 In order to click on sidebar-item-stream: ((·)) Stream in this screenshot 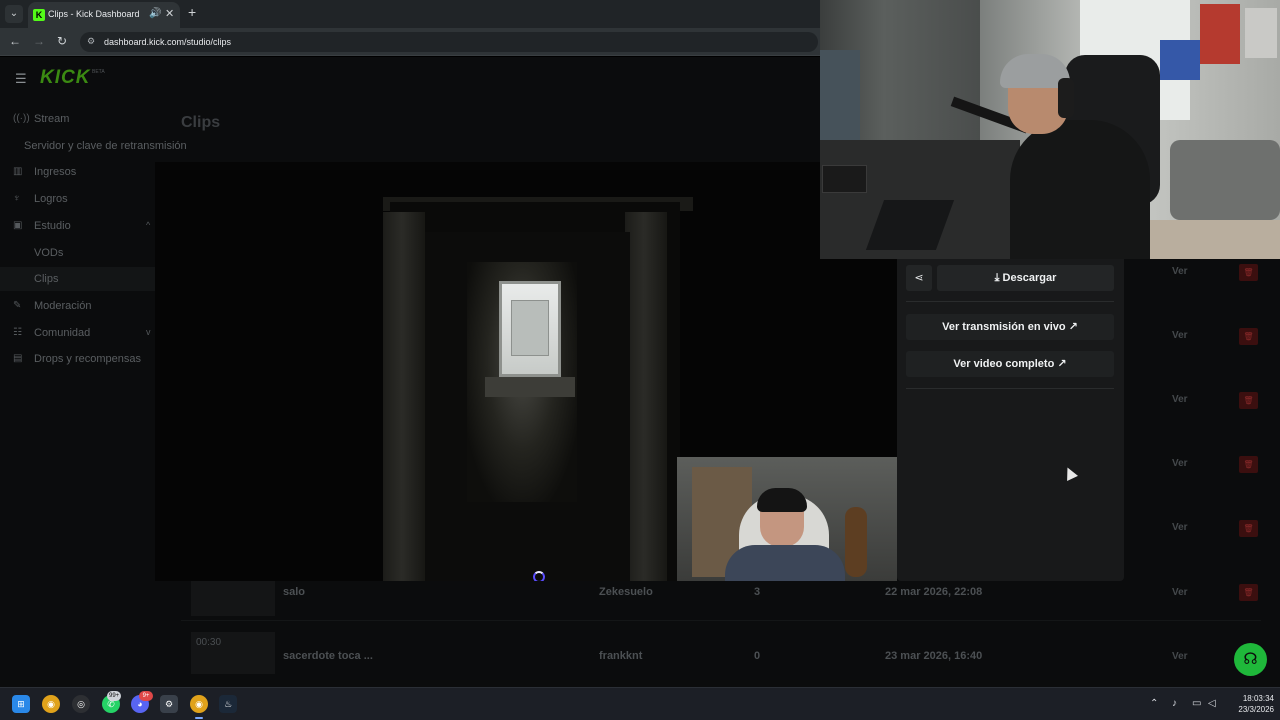, I will do `click(79, 119)`.